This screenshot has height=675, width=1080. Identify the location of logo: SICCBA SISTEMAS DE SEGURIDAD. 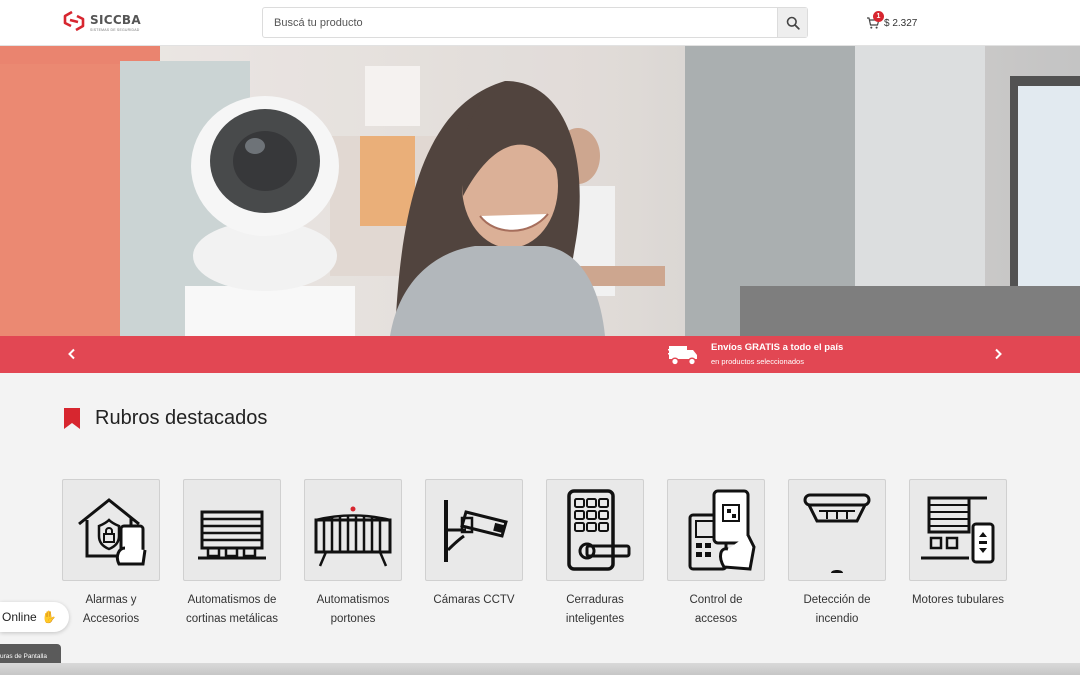
(101, 23).